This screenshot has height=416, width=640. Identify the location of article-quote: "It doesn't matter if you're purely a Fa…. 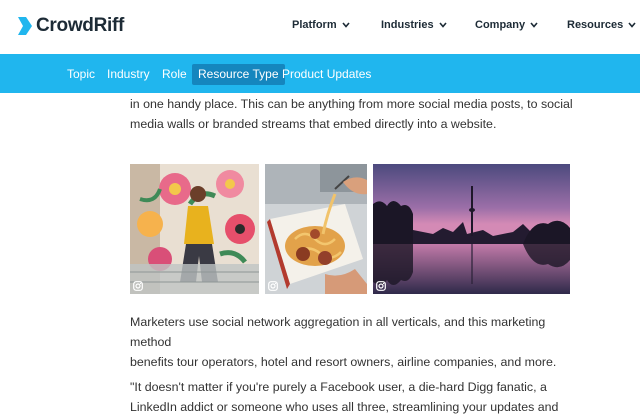
(352, 396).